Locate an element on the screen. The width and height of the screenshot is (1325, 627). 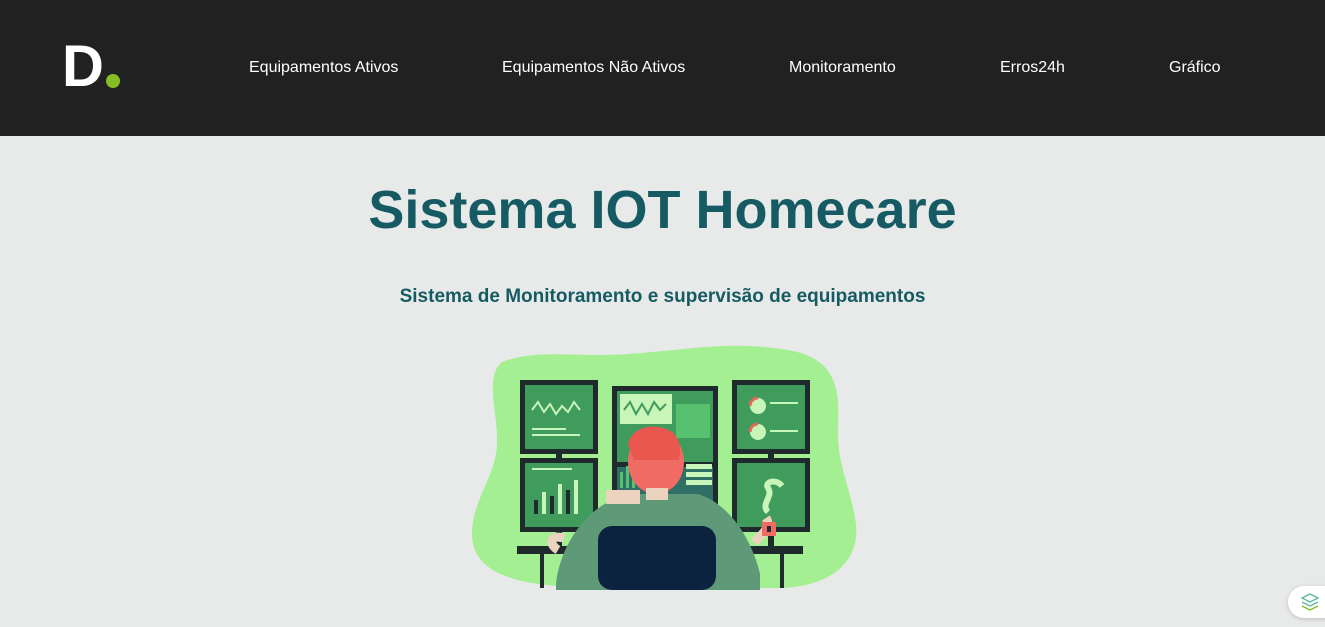
cube-layers-icon is located at coordinates (1310, 602).